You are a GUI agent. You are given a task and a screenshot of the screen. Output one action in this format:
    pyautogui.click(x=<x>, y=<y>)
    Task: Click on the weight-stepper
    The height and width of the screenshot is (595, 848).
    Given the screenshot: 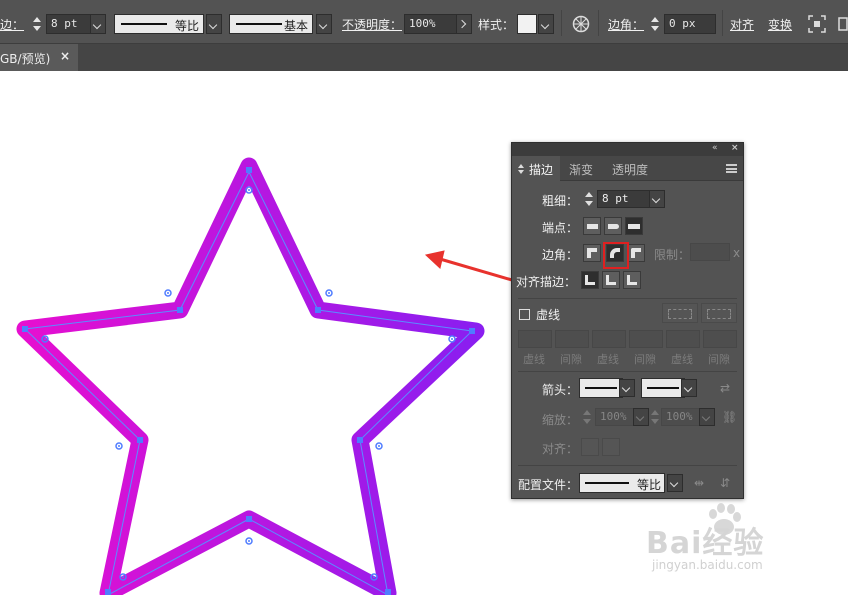 What is the action you would take?
    pyautogui.click(x=589, y=199)
    